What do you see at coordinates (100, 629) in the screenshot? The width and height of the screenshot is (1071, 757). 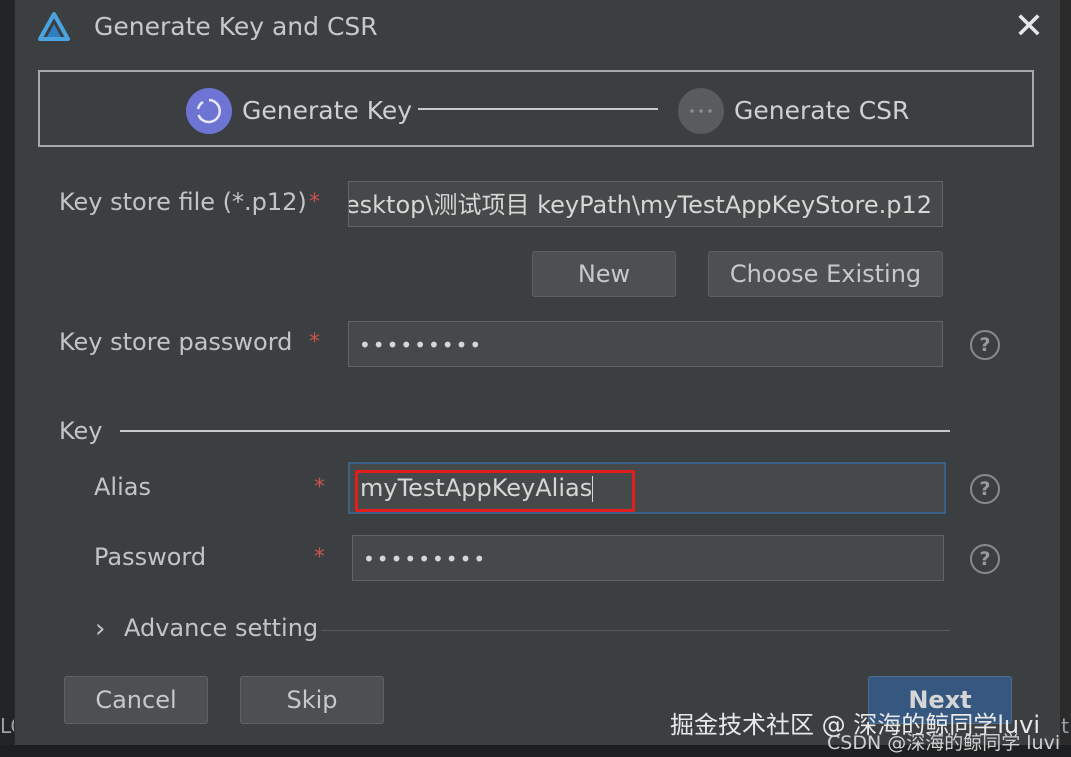 I see `chevron-right-icon: ›` at bounding box center [100, 629].